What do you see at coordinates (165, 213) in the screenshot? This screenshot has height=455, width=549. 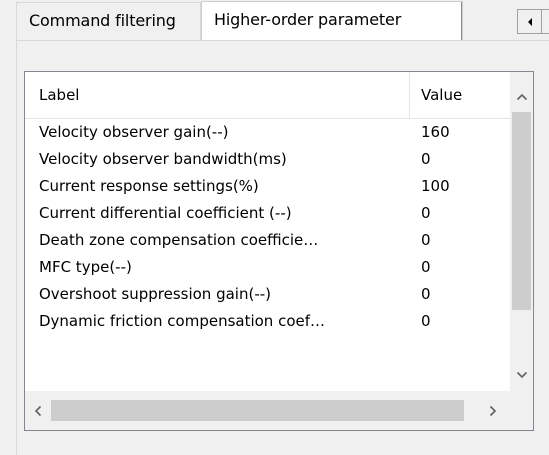 I see `row-label: Current differential coefficient (--)` at bounding box center [165, 213].